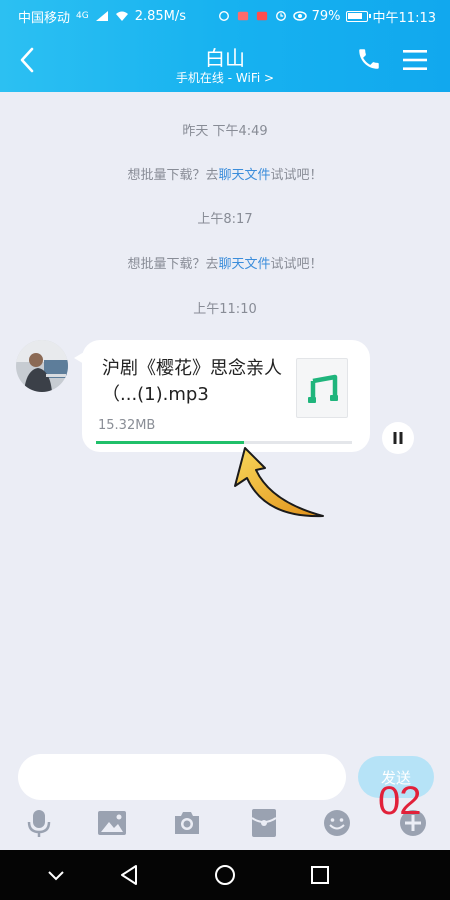 The width and height of the screenshot is (450, 900). I want to click on network-speed-label: 2.85M/s, so click(160, 16).